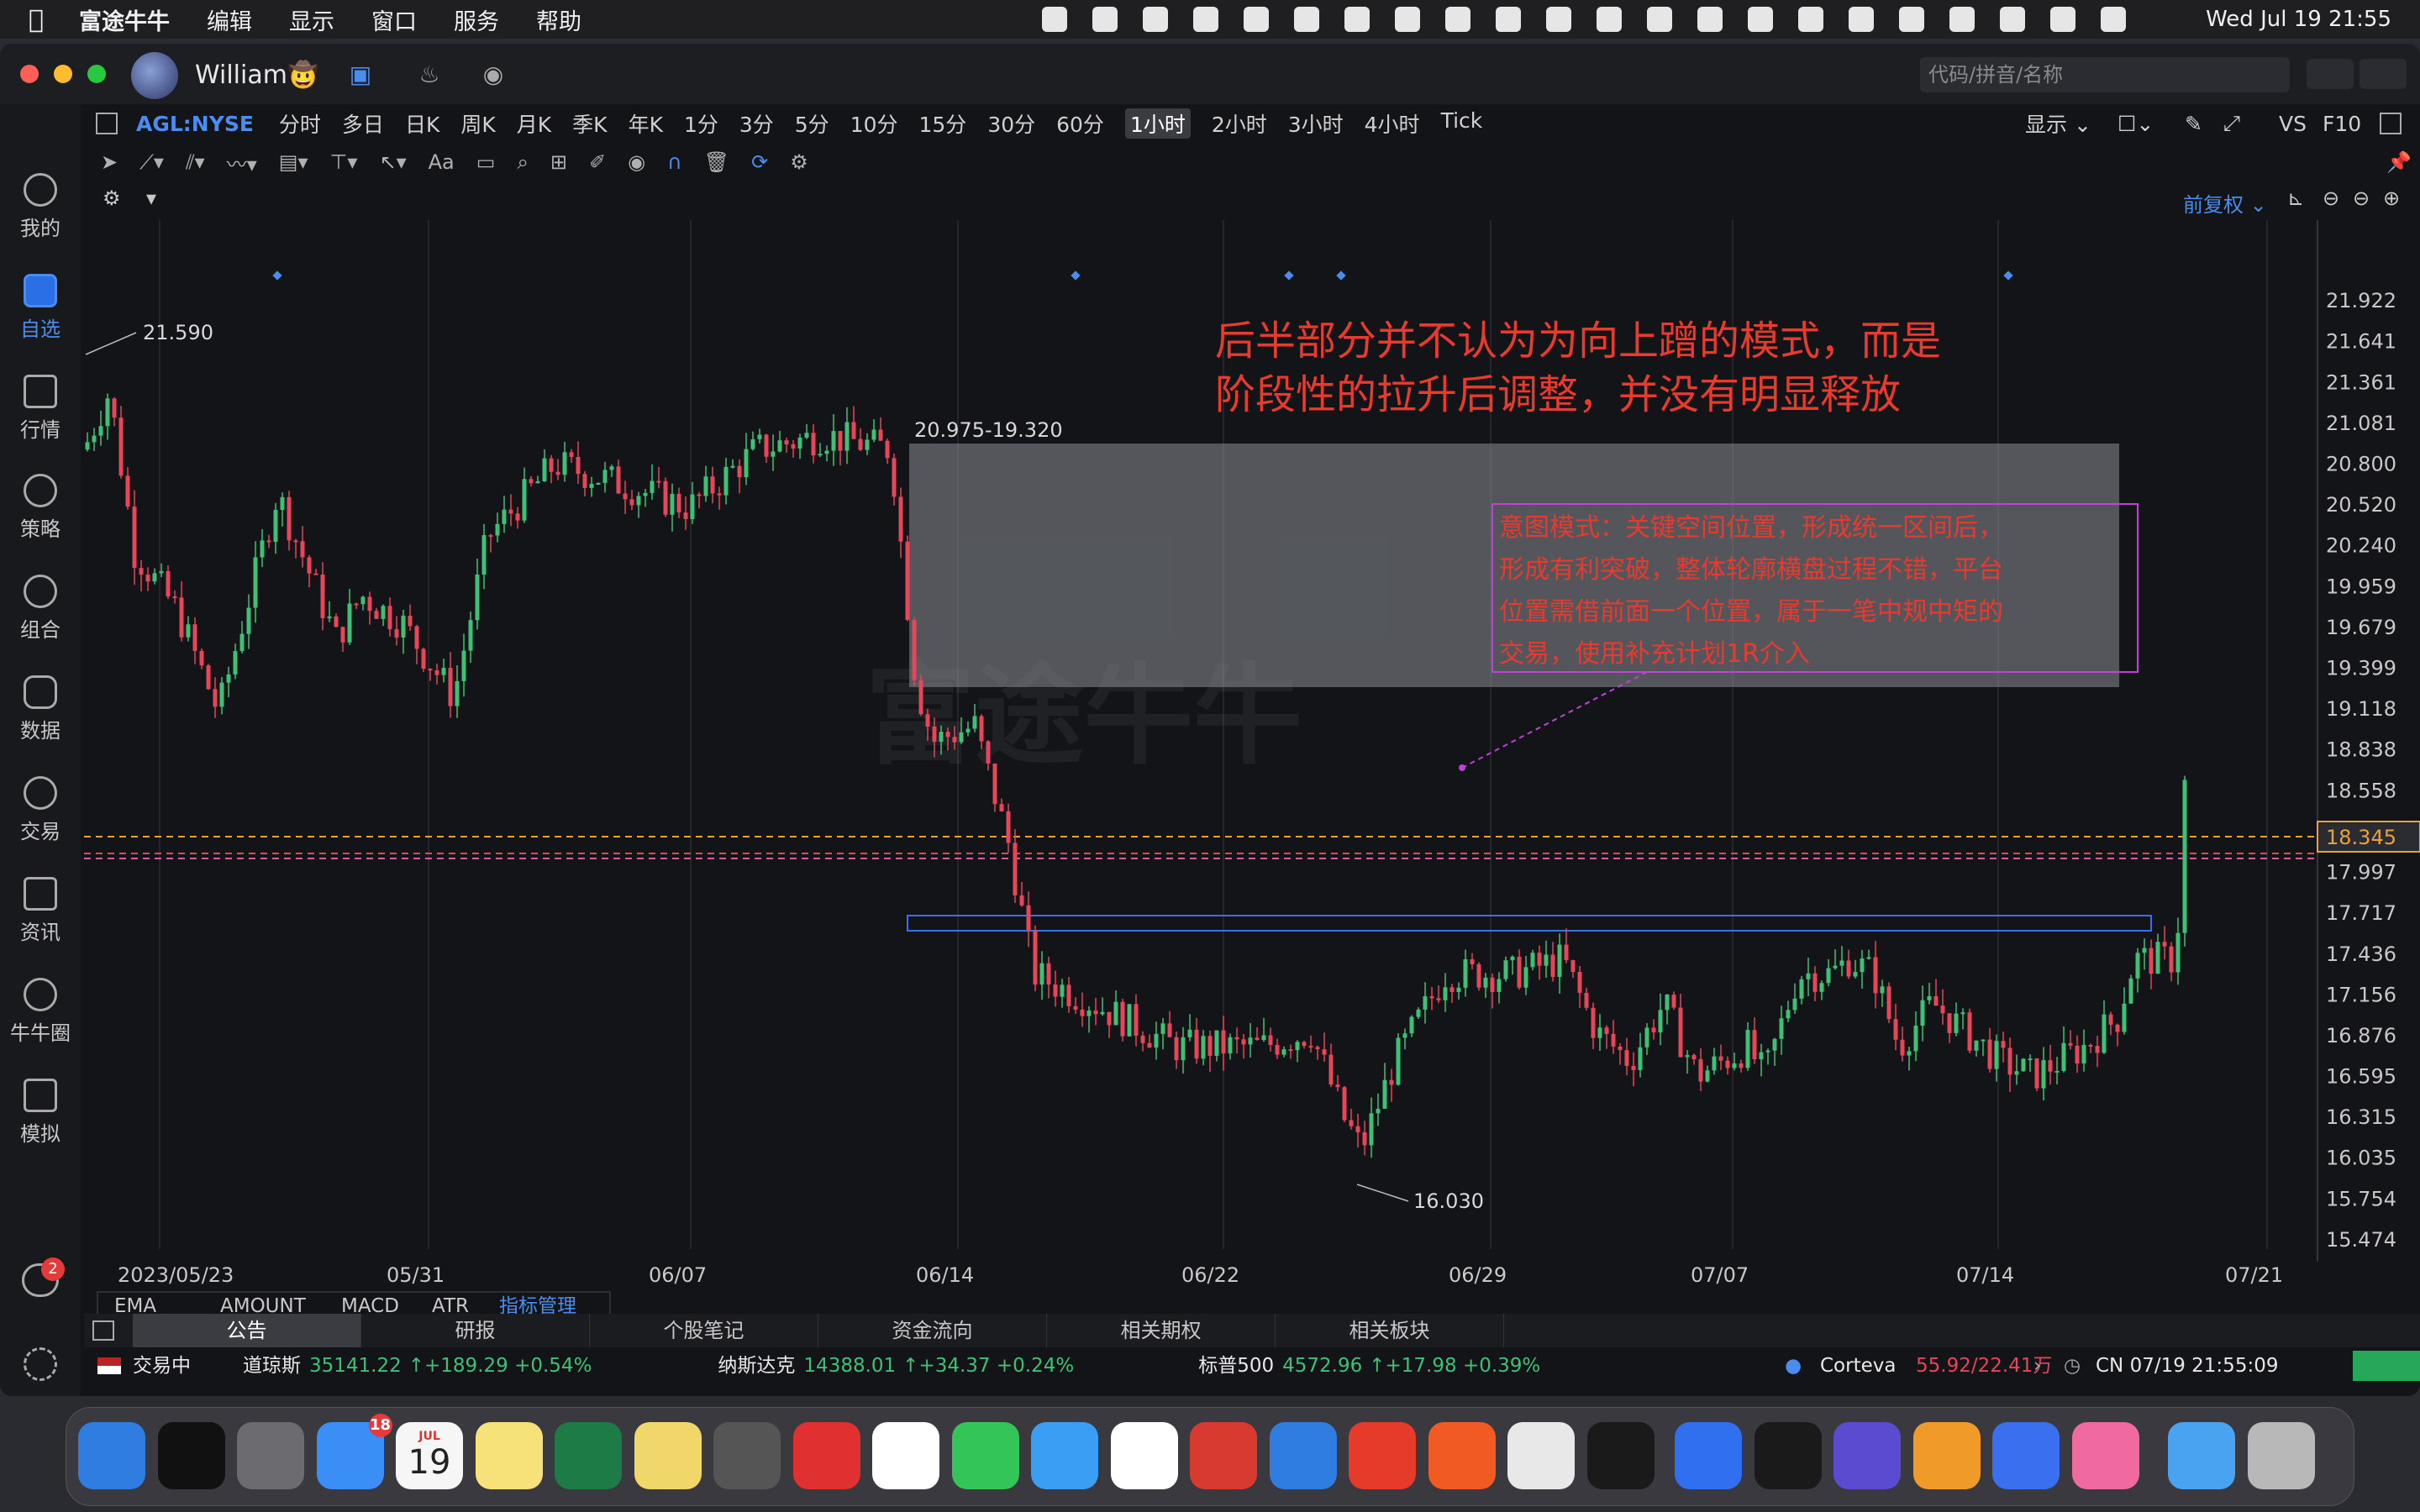 This screenshot has width=2420, height=1512. Describe the element at coordinates (1609, 19) in the screenshot. I see `vpn-icon` at that location.